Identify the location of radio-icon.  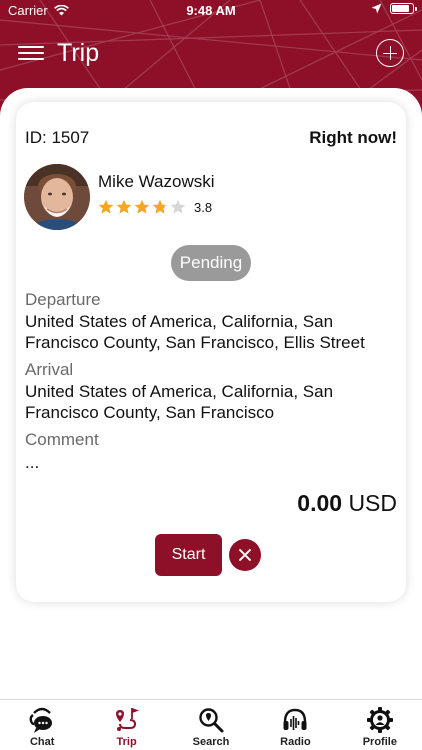
(295, 719).